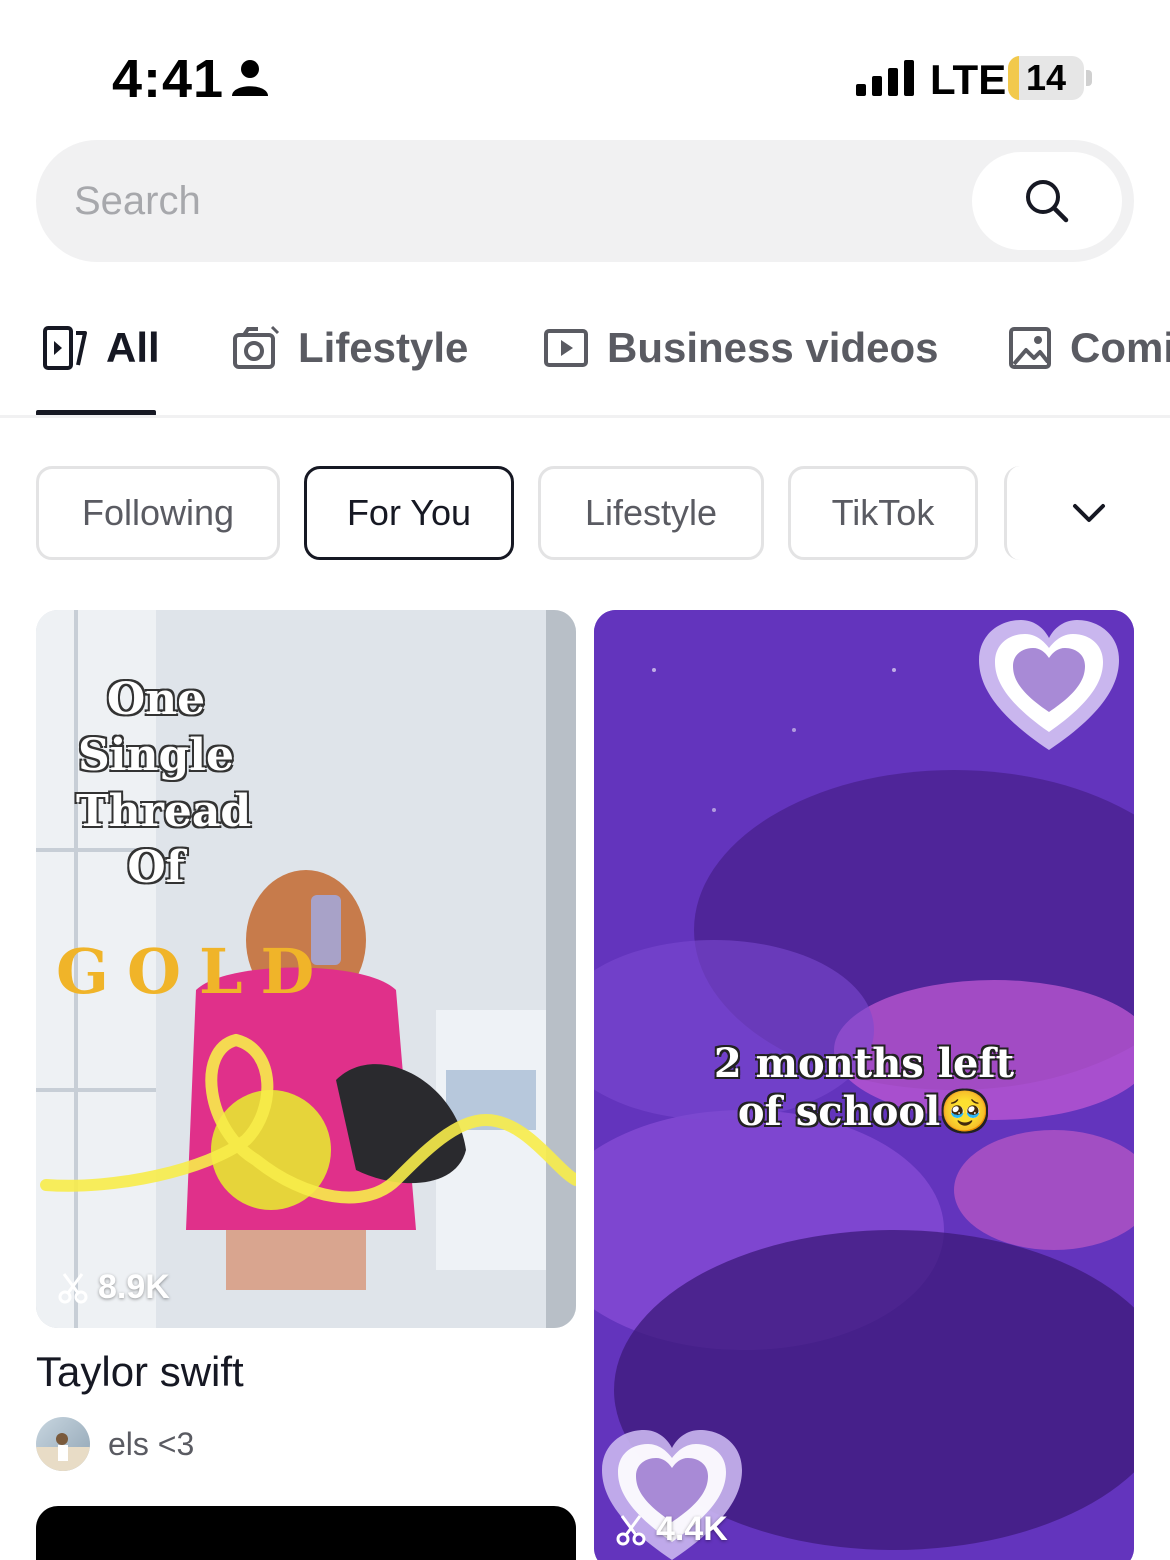  I want to click on battery-icon: 14, so click(1046, 78).